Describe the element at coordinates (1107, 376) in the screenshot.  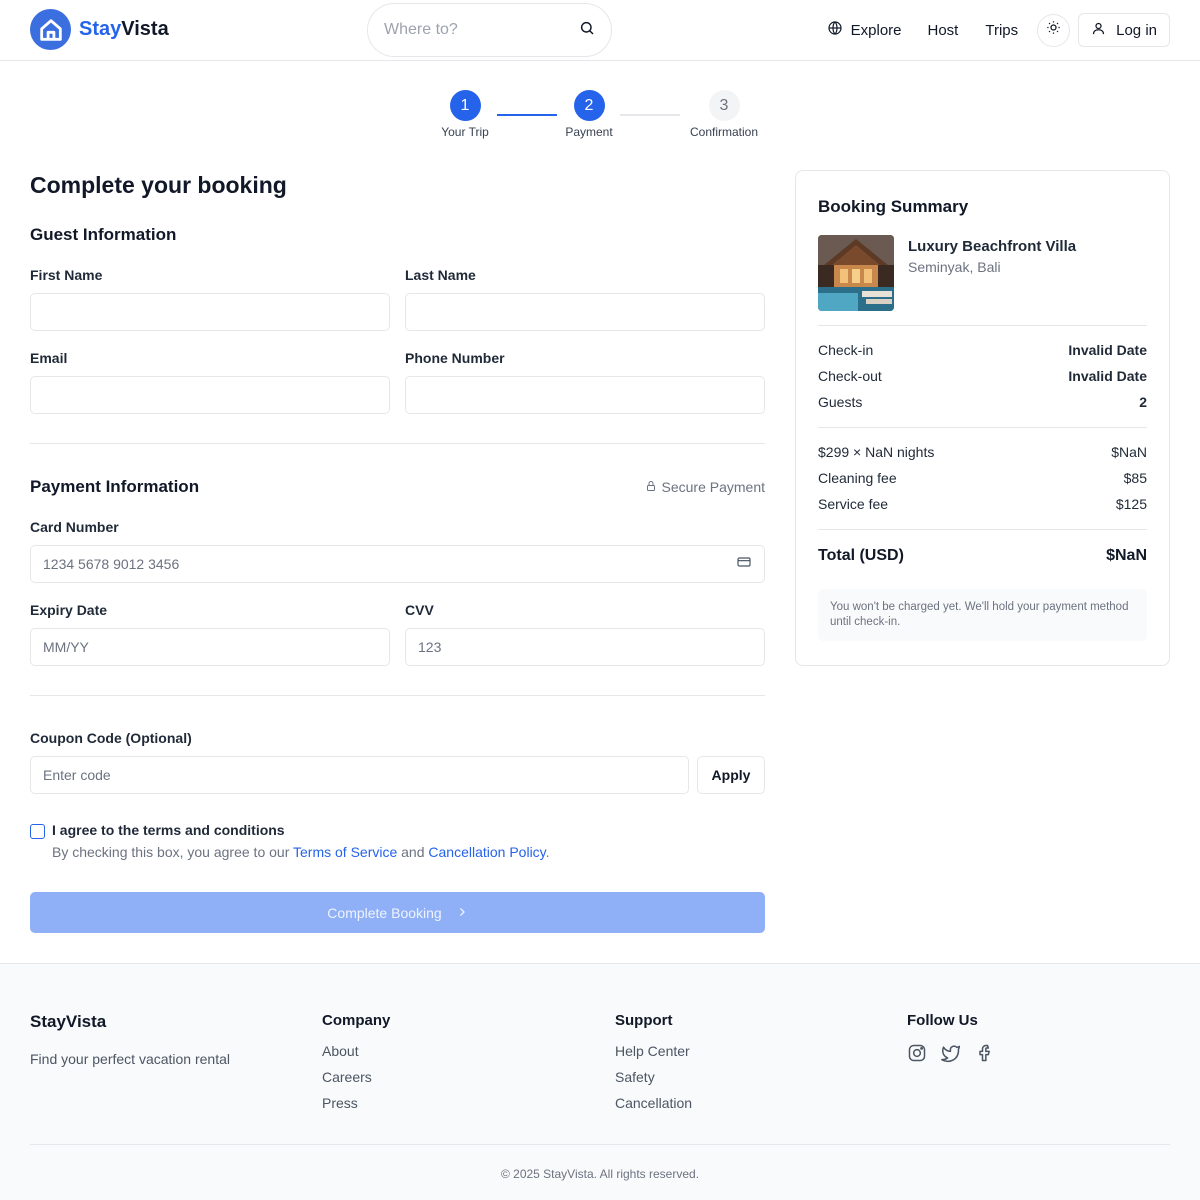
I see `checkout-value: Invalid Date` at that location.